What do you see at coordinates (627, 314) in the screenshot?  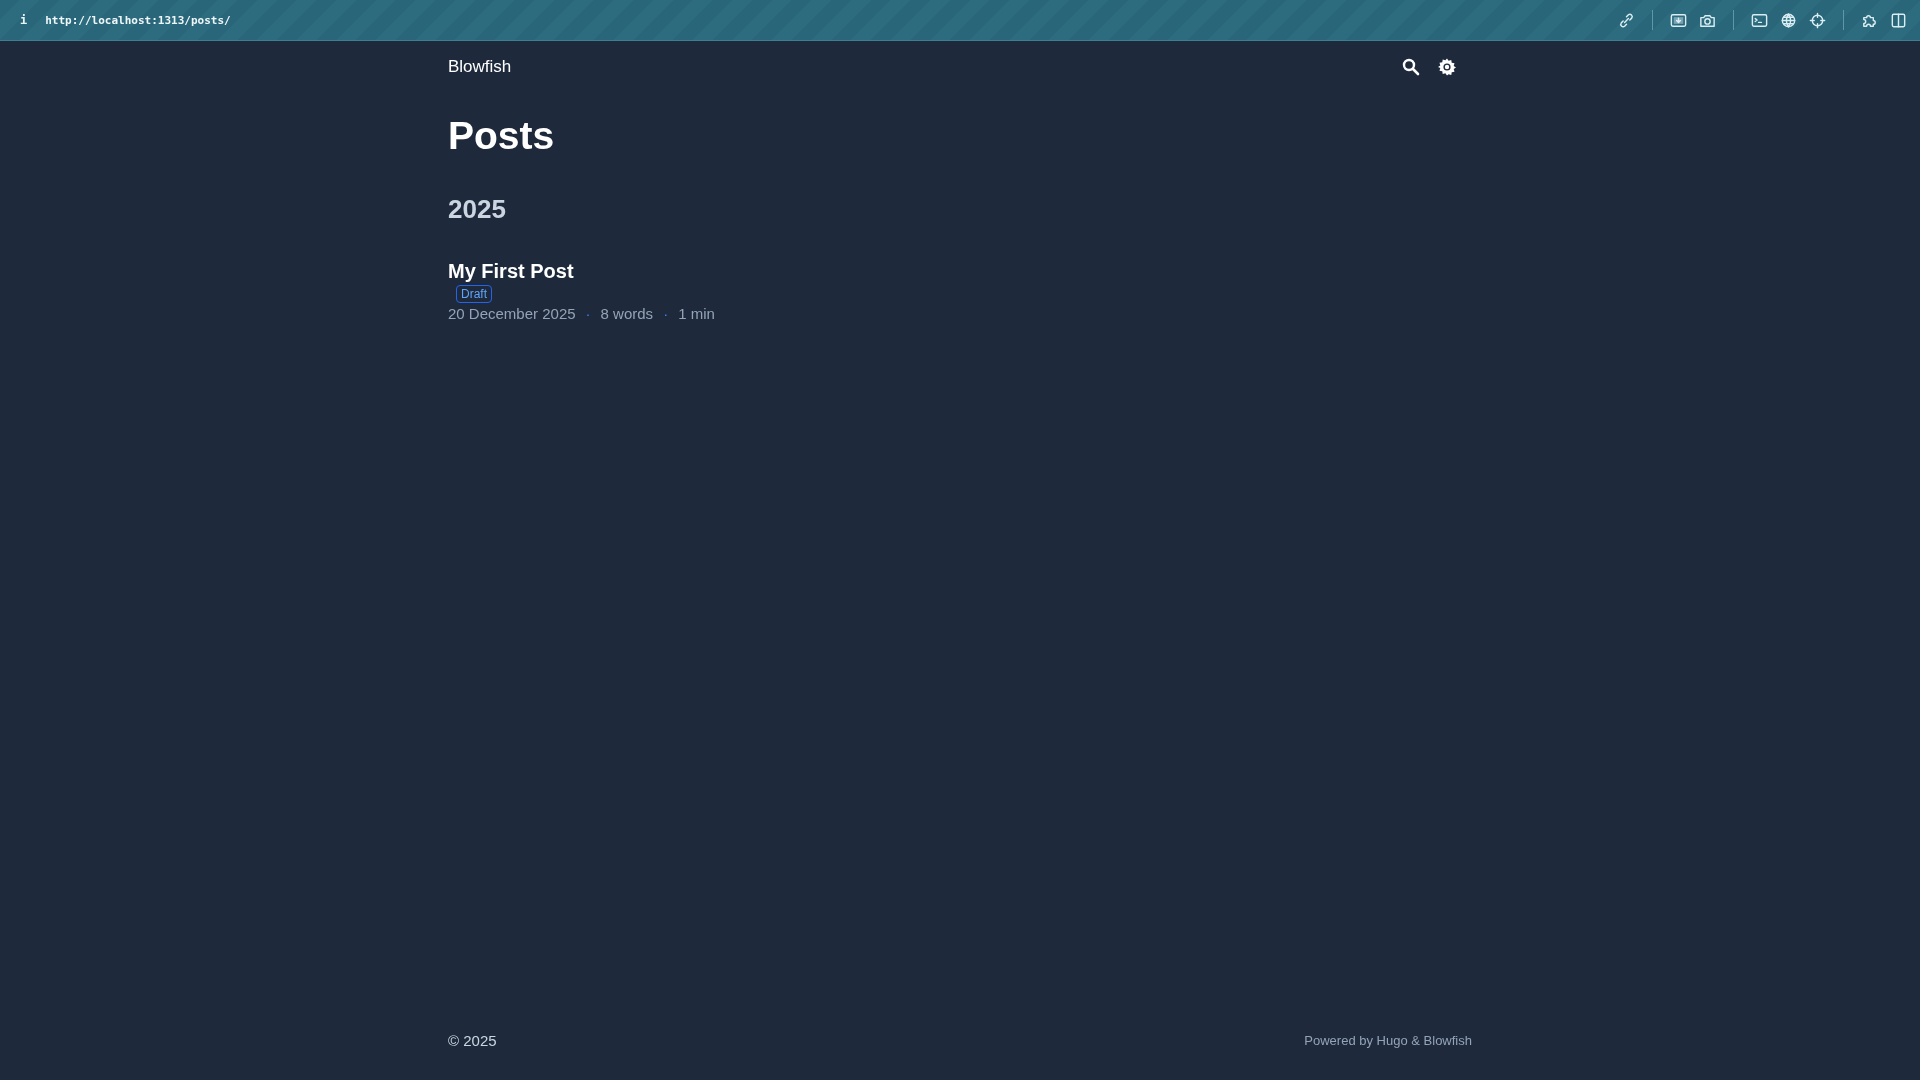 I see `post-meta: 8 words` at bounding box center [627, 314].